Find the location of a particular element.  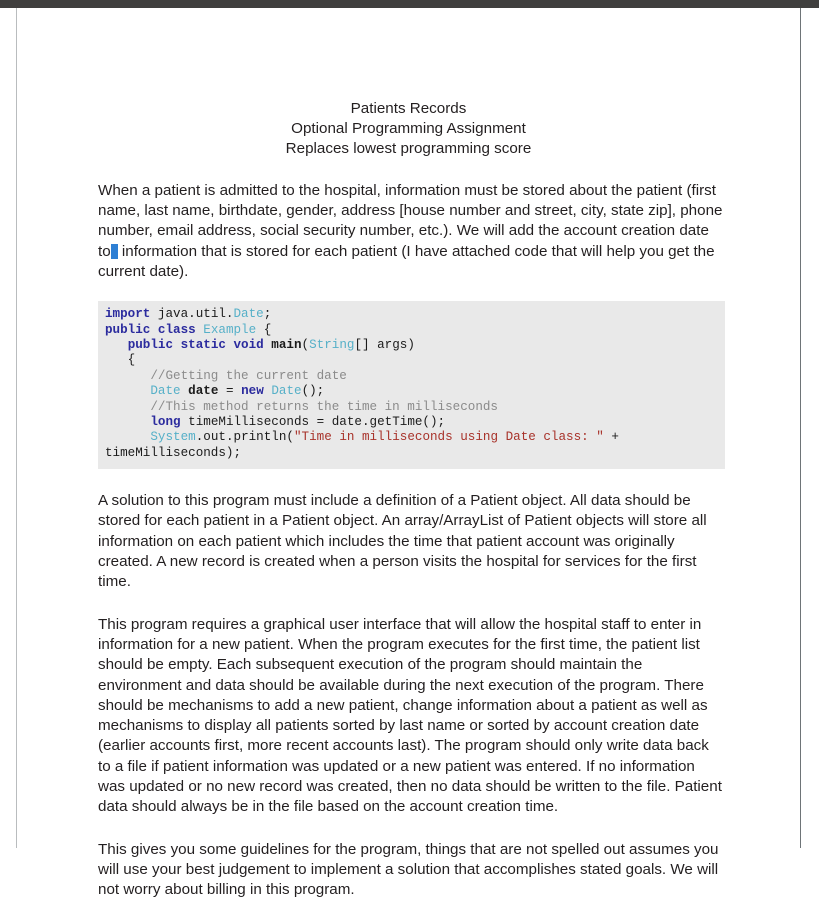

line-open-brace: { is located at coordinates (411, 360).